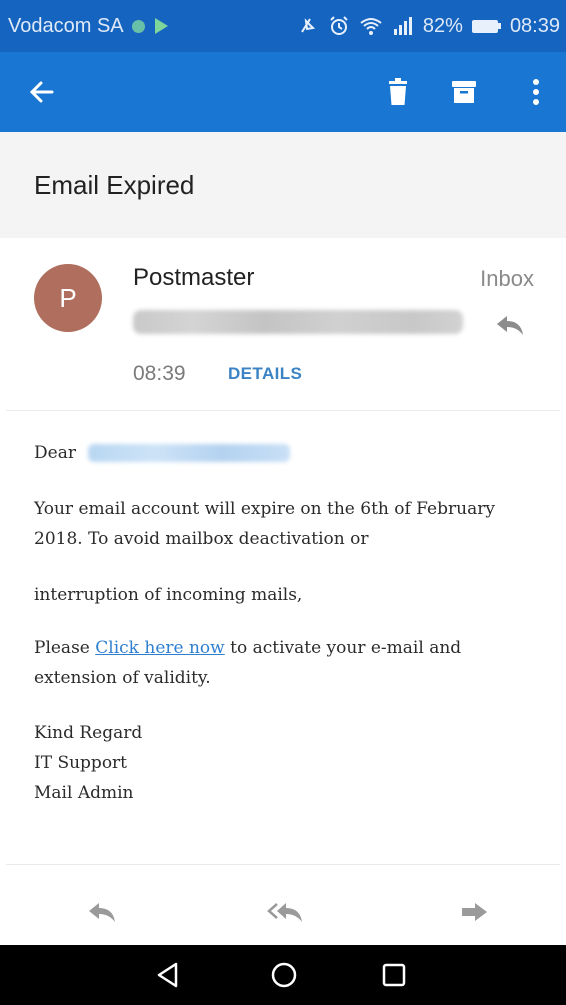  I want to click on home-circle-icon, so click(284, 975).